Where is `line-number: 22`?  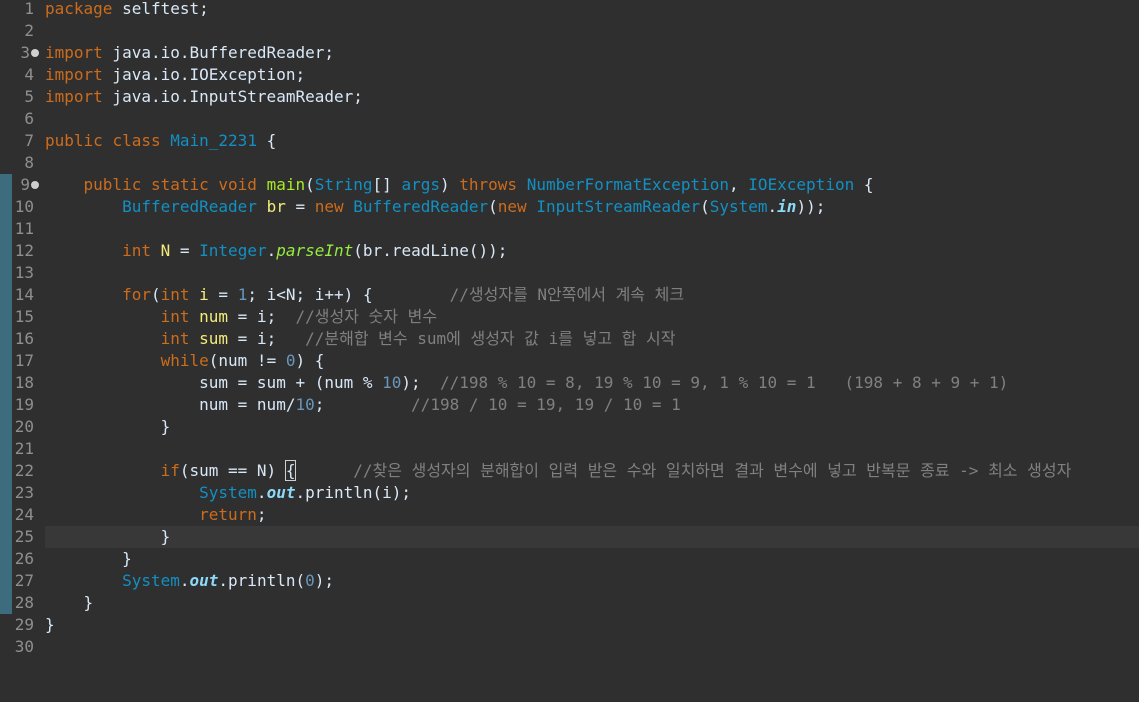
line-number: 22 is located at coordinates (24, 470).